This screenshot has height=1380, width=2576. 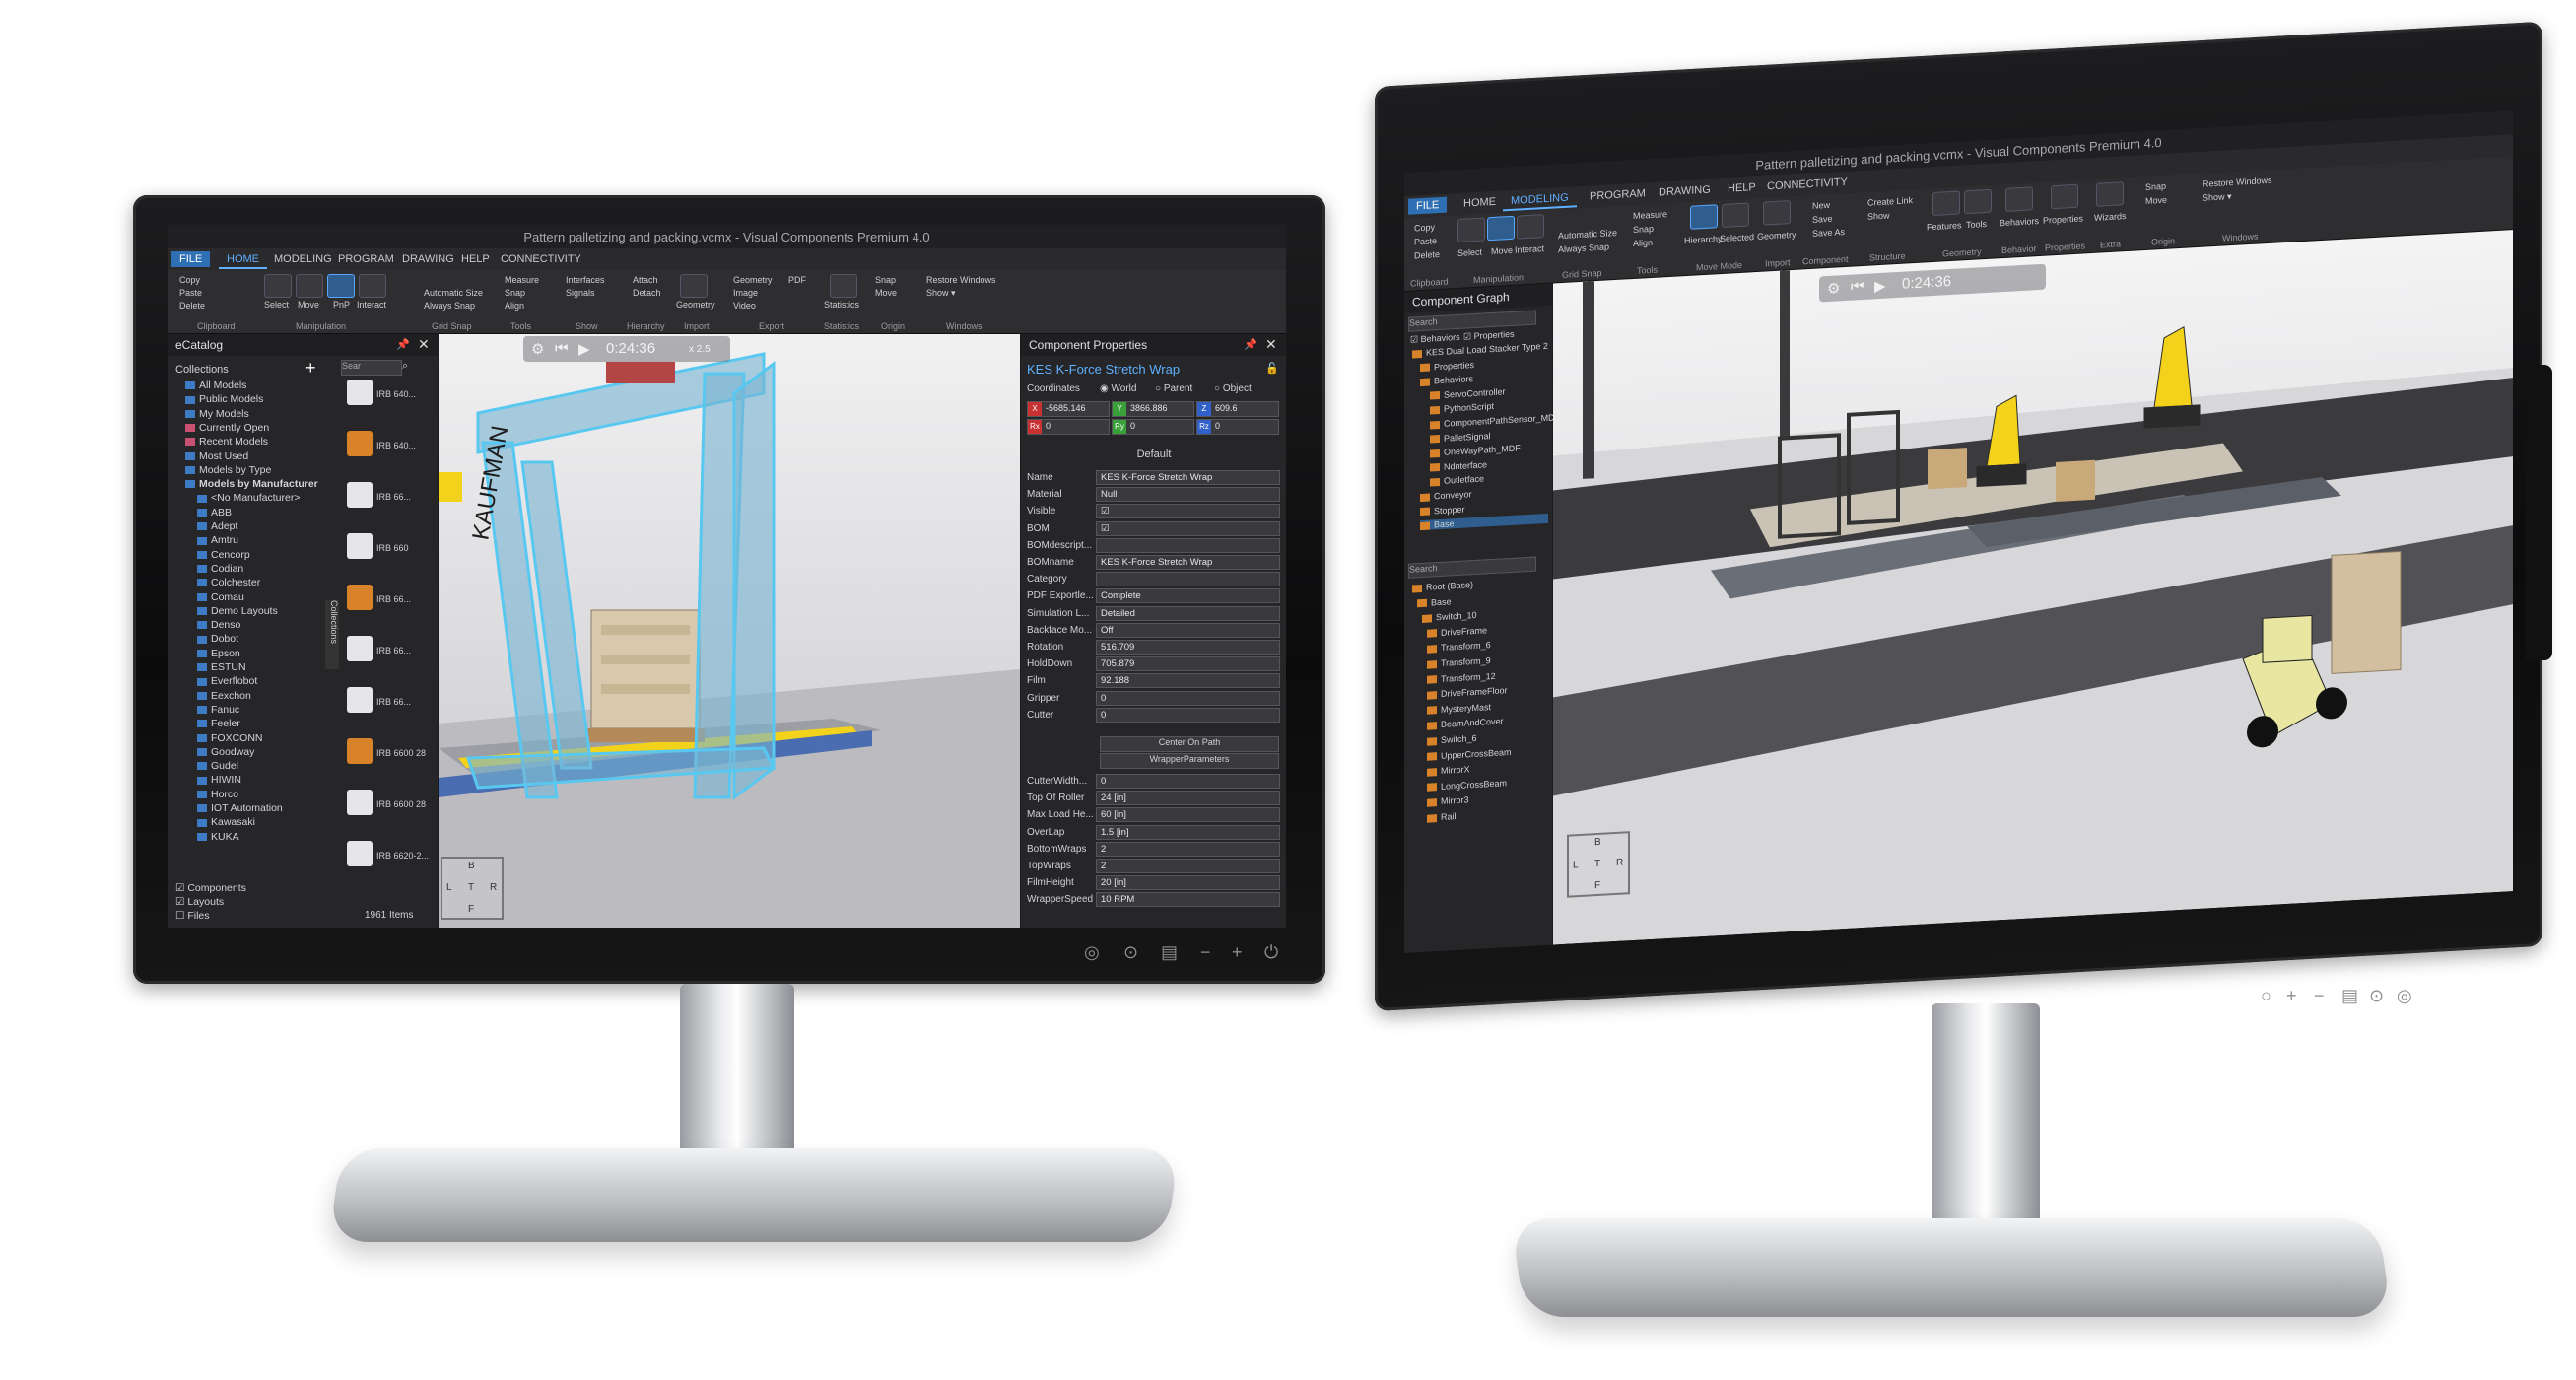 I want to click on node-tree-item: Rail, so click(x=1442, y=817).